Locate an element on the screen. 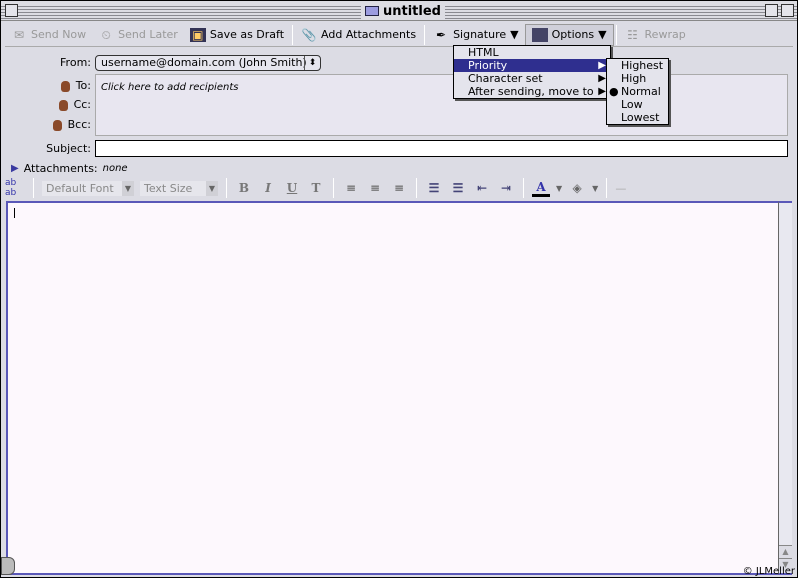 The width and height of the screenshot is (798, 578). send-later-label: Send Later is located at coordinates (148, 34).